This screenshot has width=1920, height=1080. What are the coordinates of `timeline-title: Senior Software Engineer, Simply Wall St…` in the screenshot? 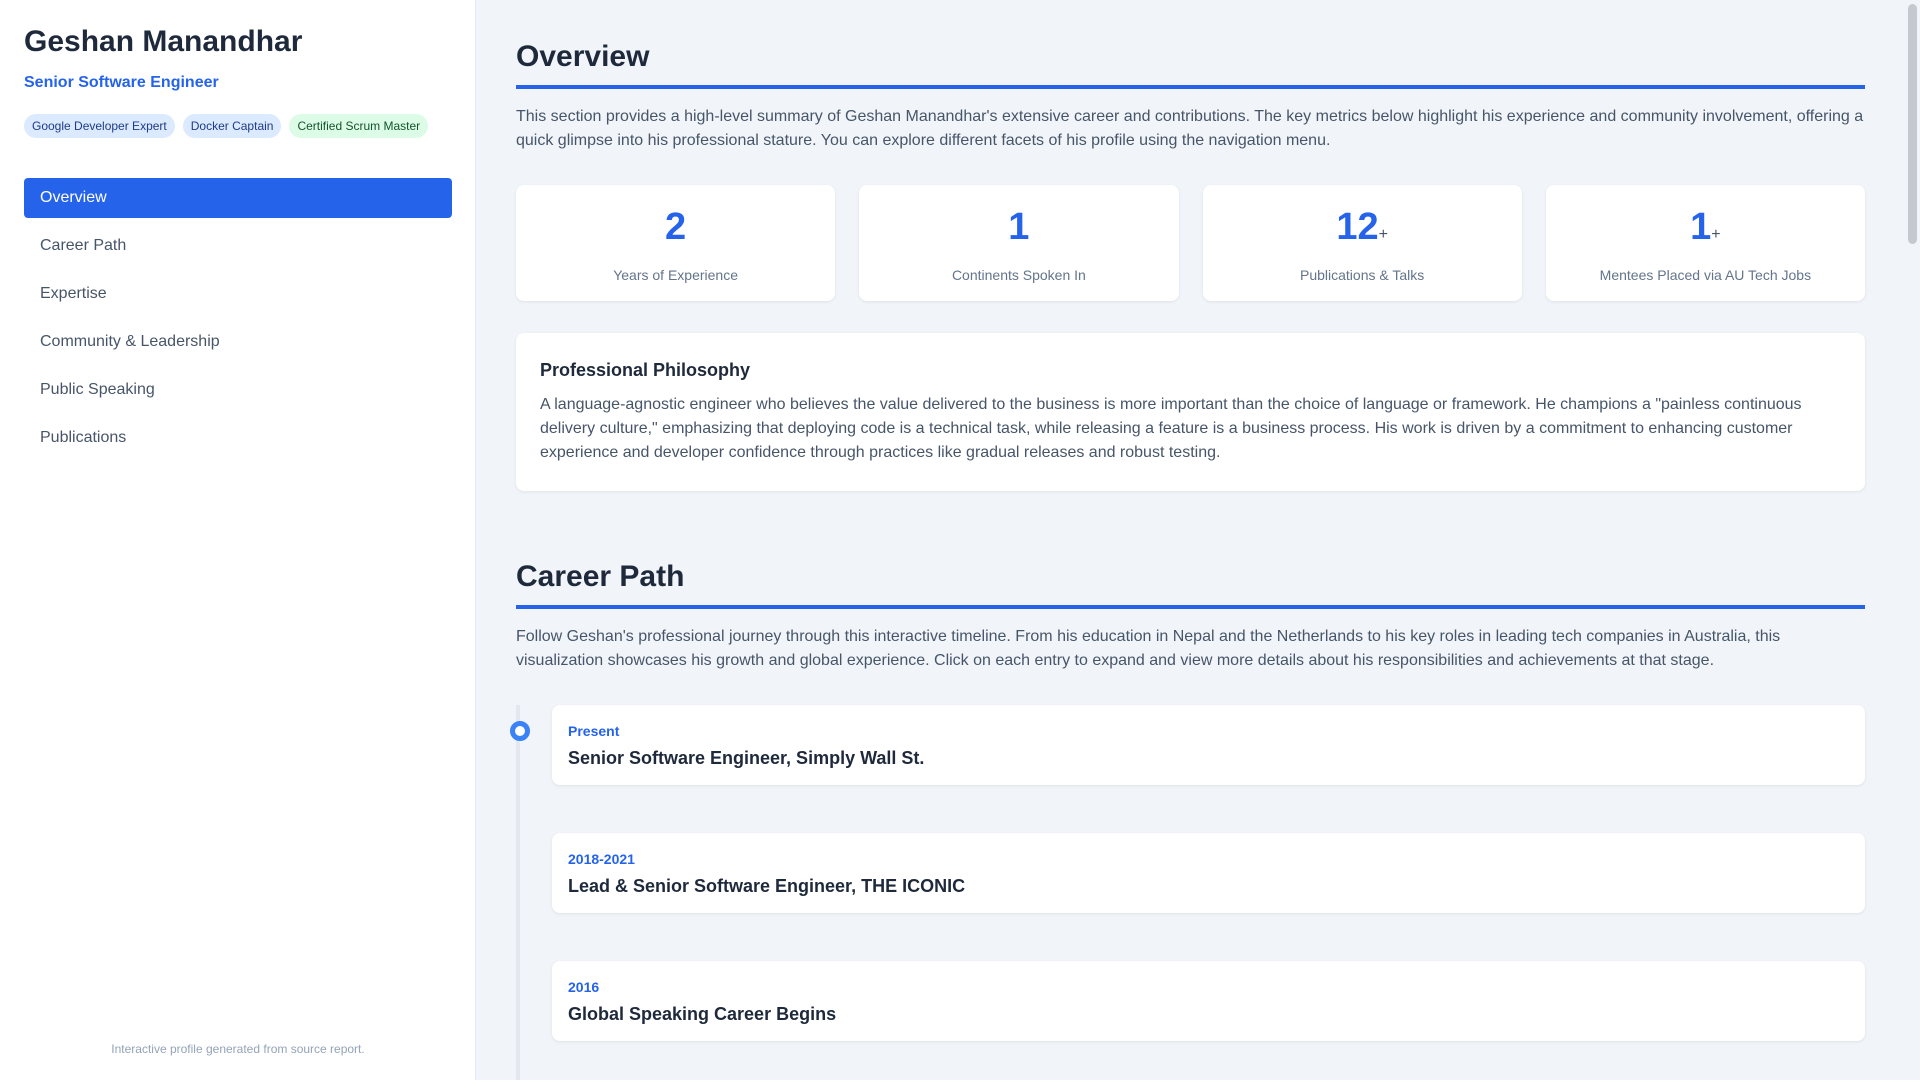 It's located at (746, 758).